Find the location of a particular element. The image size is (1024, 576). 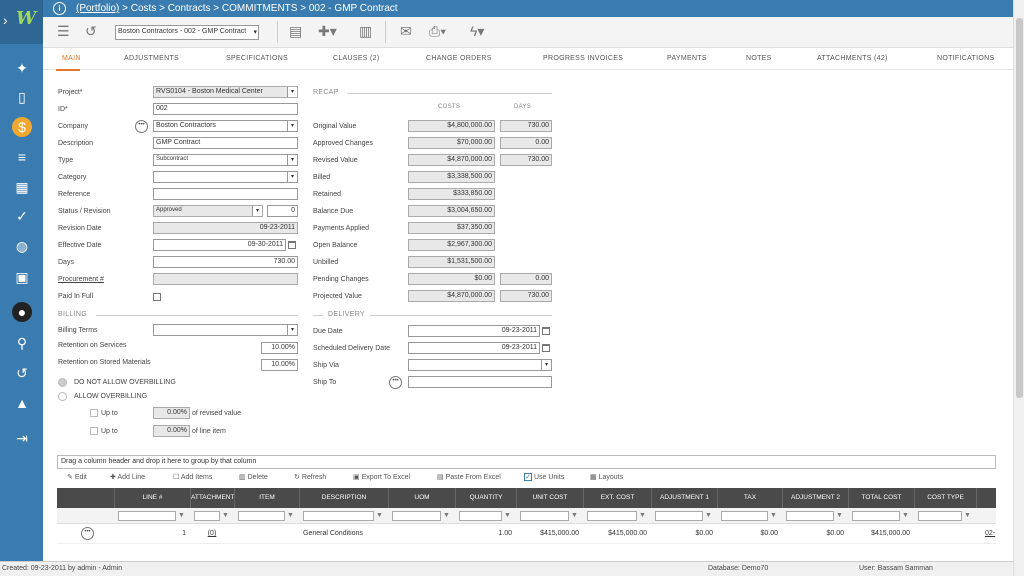

email-icon: ✉ is located at coordinates (406, 31).